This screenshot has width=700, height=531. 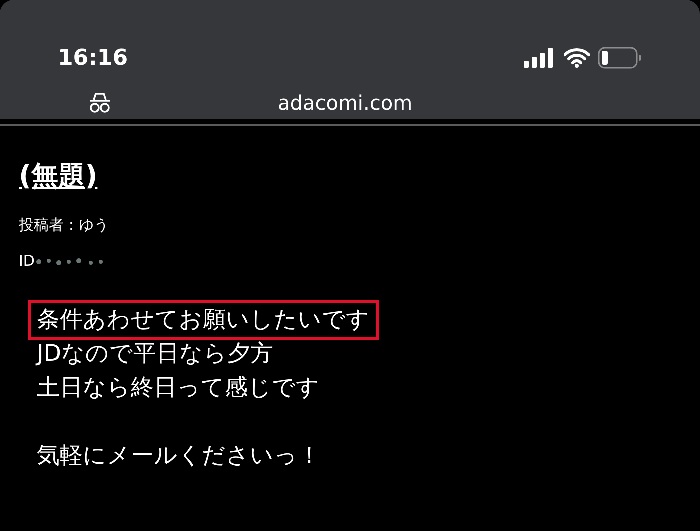 What do you see at coordinates (69, 261) in the screenshot?
I see `blurred-id-icon` at bounding box center [69, 261].